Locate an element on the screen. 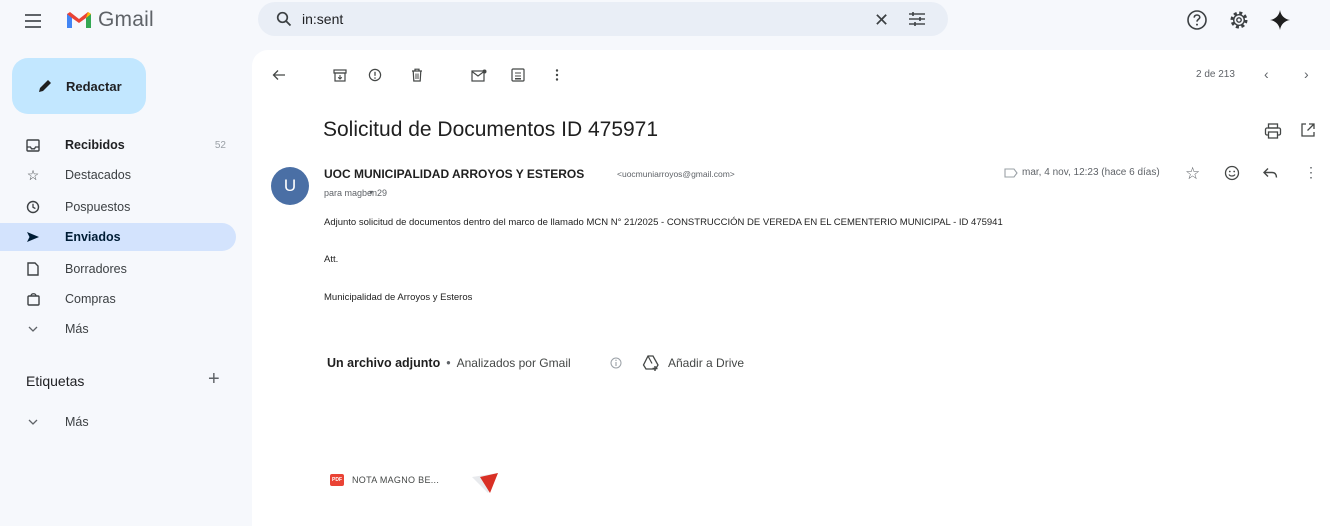 This screenshot has width=1330, height=526. recipient-line: para magben29 is located at coordinates (356, 193).